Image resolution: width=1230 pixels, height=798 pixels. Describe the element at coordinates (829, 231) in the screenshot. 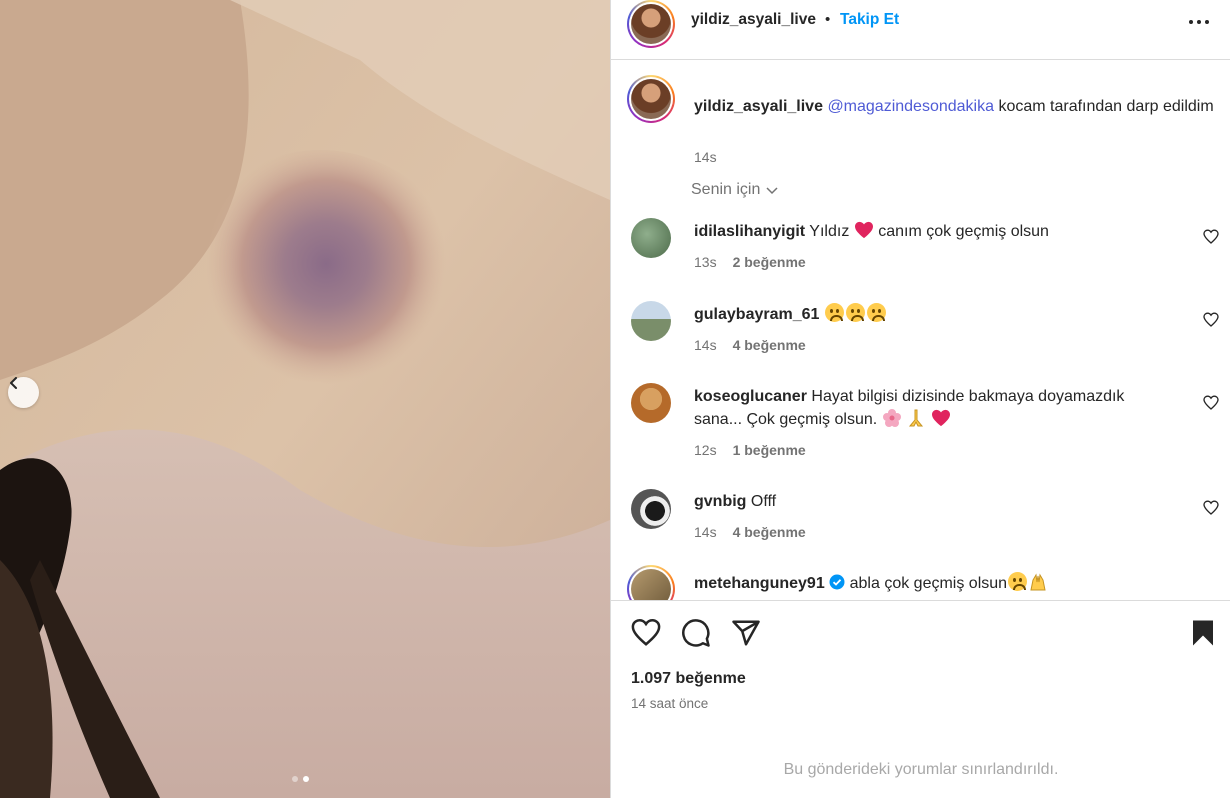

I see `comment-body: Yıldız` at that location.